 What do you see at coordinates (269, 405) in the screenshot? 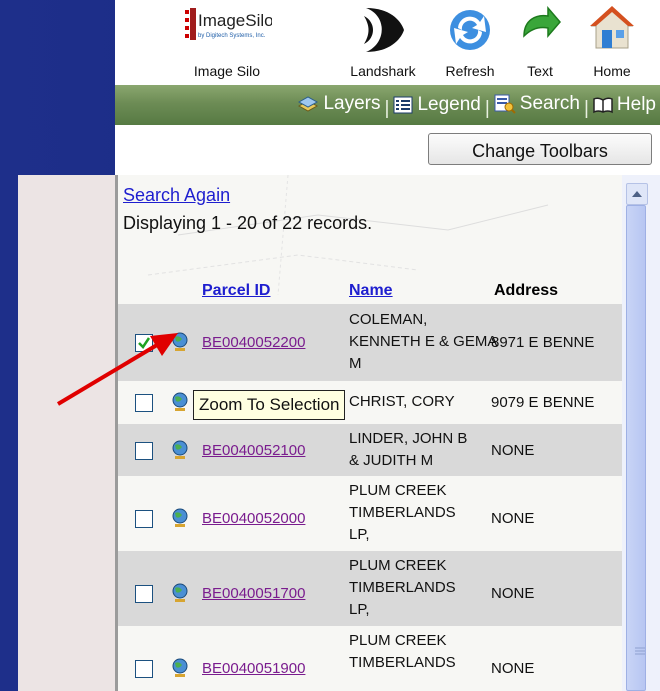
I see `tooltip: Zoom To Selection` at bounding box center [269, 405].